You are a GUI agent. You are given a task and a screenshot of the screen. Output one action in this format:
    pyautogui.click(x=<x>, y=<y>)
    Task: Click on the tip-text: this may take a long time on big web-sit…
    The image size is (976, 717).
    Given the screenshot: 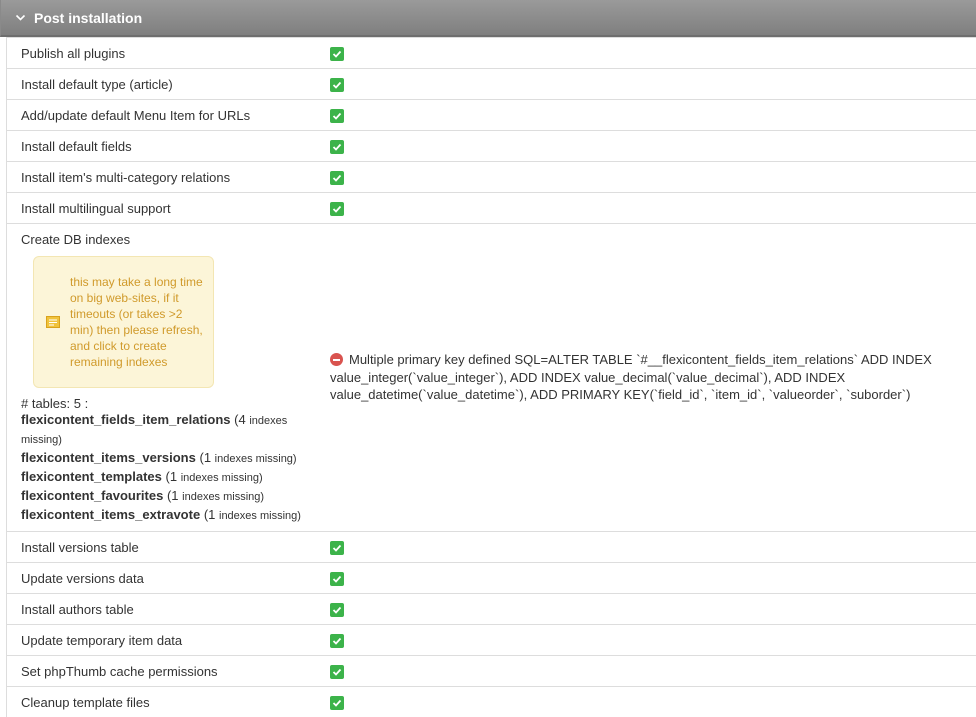 What is the action you would take?
    pyautogui.click(x=138, y=322)
    